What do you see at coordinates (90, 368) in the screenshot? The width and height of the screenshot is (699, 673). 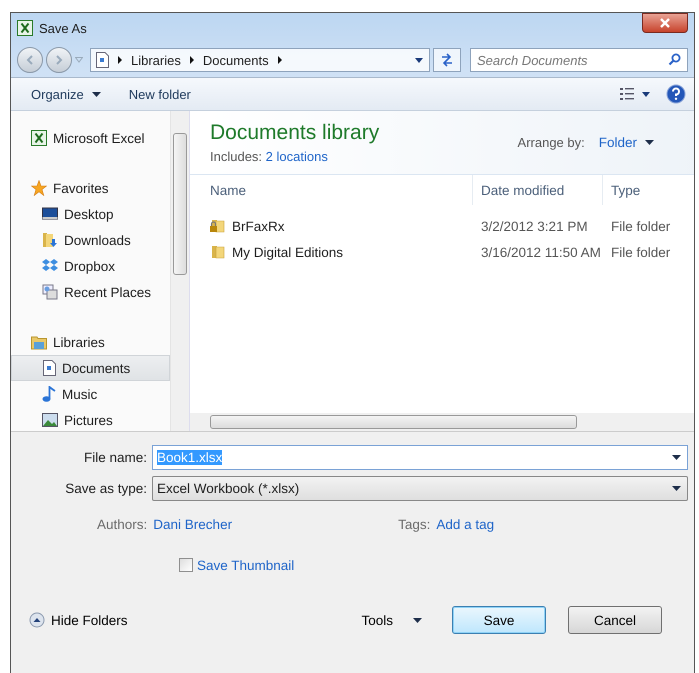 I see `sidebar-item: Documents` at bounding box center [90, 368].